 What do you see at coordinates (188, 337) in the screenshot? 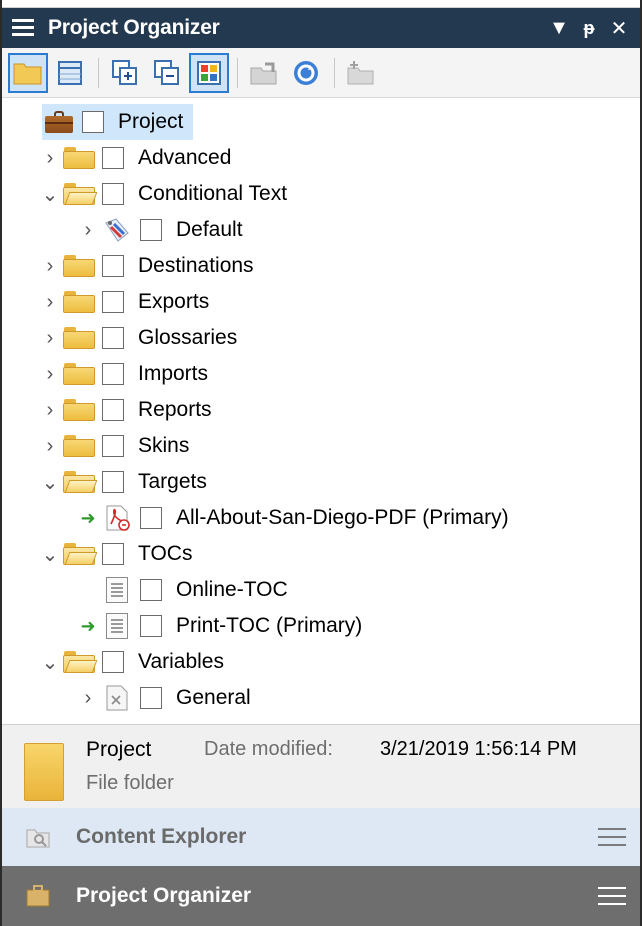
I see `tree-label: Glossaries` at bounding box center [188, 337].